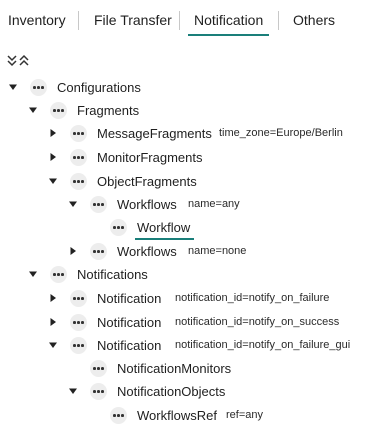 Image resolution: width=387 pixels, height=441 pixels. I want to click on tree-node: NotificationMonitors, so click(193, 368).